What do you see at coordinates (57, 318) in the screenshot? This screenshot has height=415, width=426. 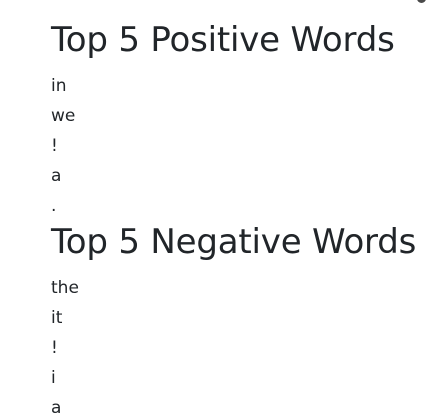 I see `negative-word-item: it` at bounding box center [57, 318].